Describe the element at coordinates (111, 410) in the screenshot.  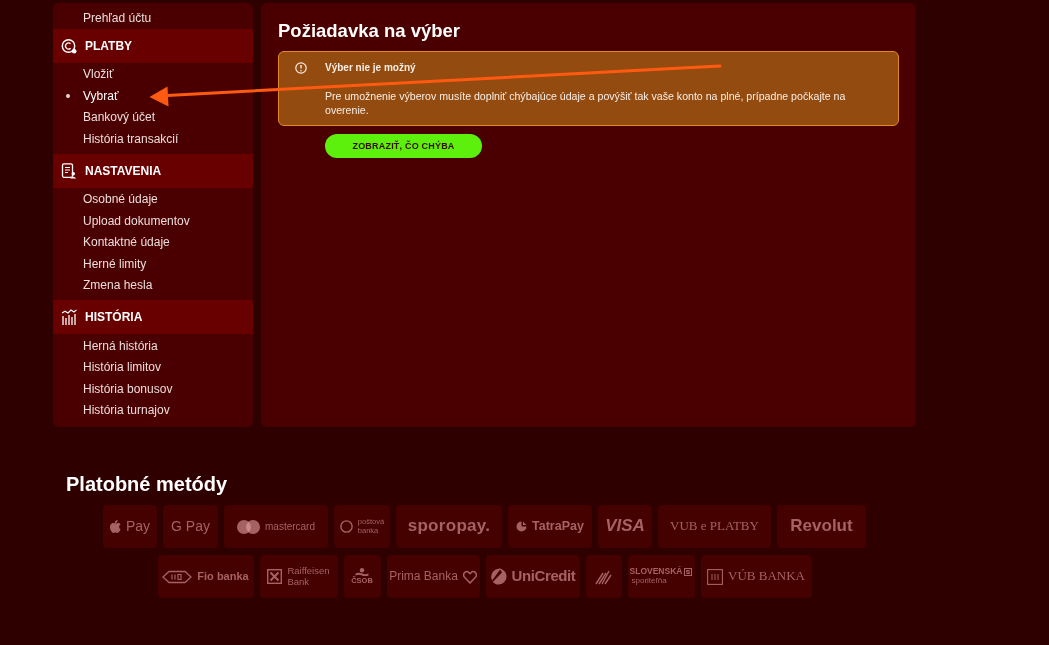
I see `sidebar-link: História turnajov` at that location.